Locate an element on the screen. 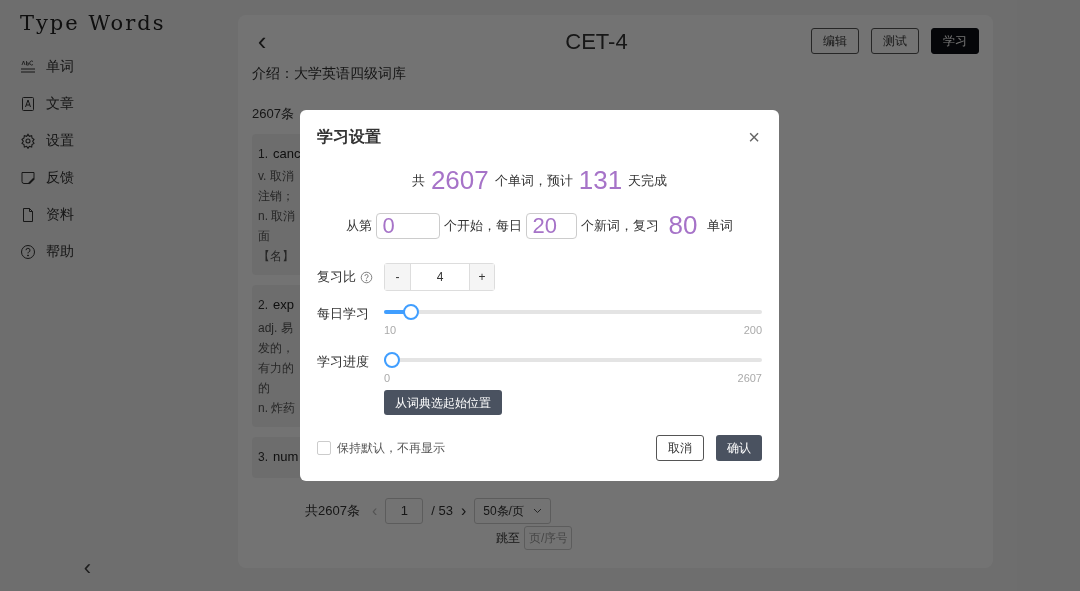 The width and height of the screenshot is (1080, 591). letter-a-document-icon is located at coordinates (28, 103).